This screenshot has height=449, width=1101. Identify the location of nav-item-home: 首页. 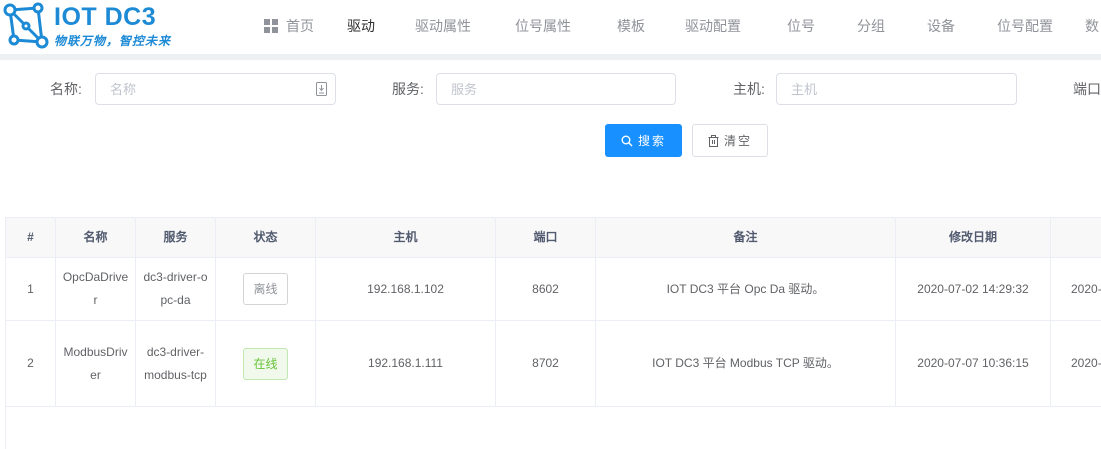
(289, 27).